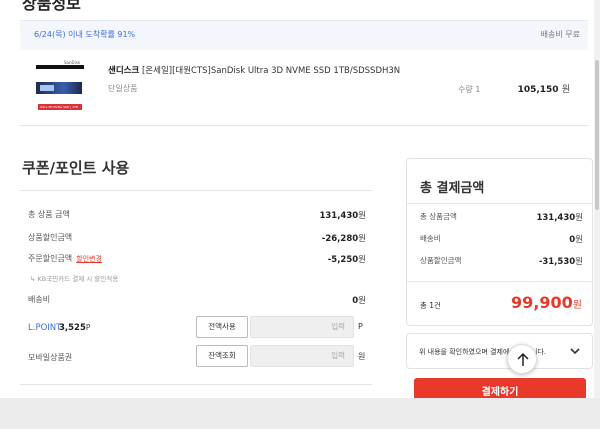  I want to click on lpoint-unit: P, so click(360, 326).